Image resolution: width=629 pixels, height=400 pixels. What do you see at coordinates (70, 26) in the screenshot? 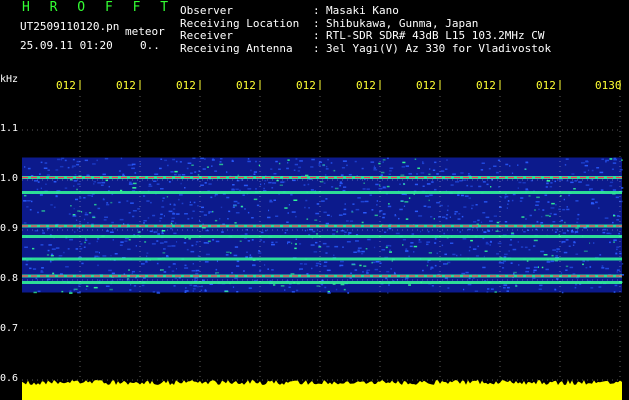
I see `file-name: UT2509110120.pn` at bounding box center [70, 26].